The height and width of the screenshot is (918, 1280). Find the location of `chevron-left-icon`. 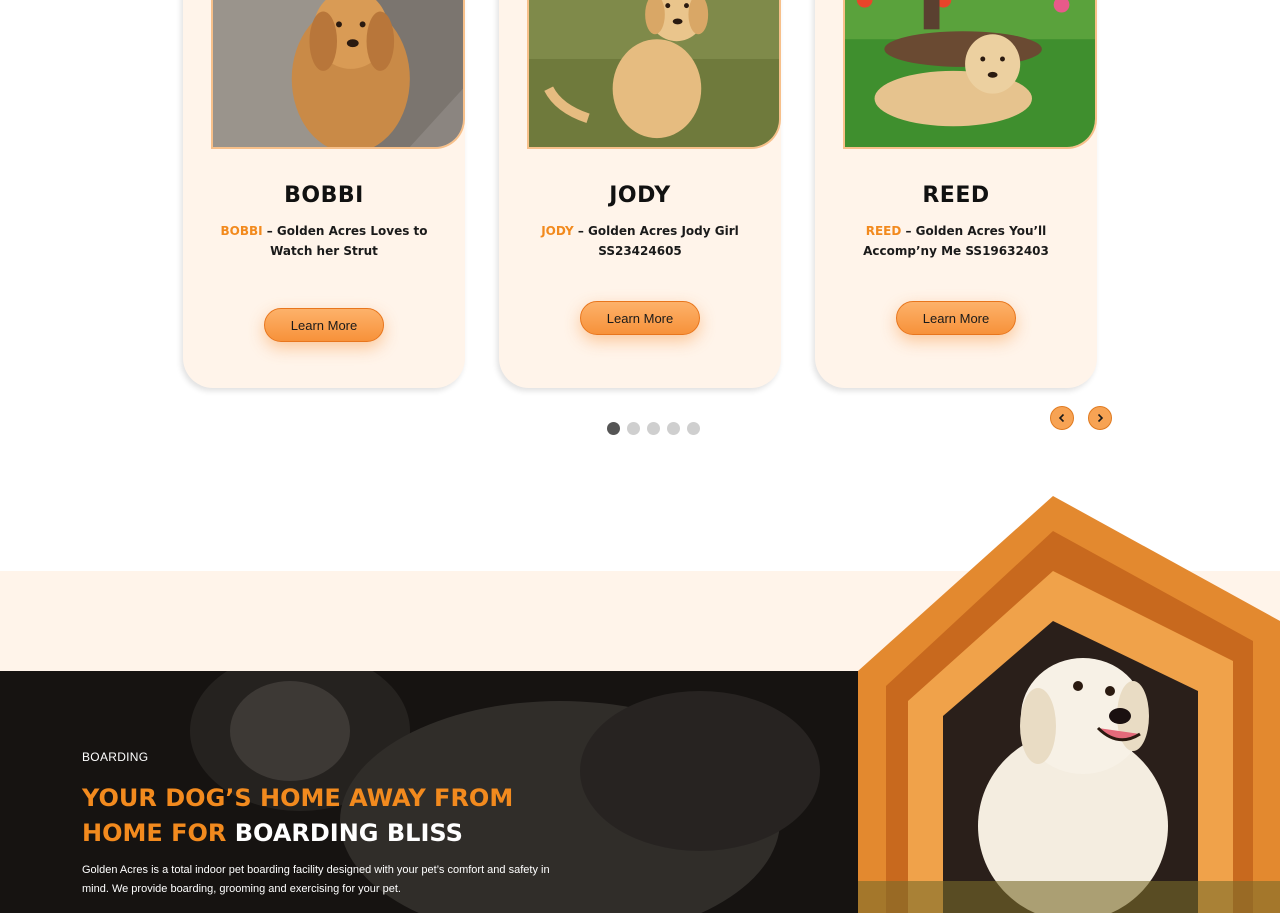

chevron-left-icon is located at coordinates (1061, 418).